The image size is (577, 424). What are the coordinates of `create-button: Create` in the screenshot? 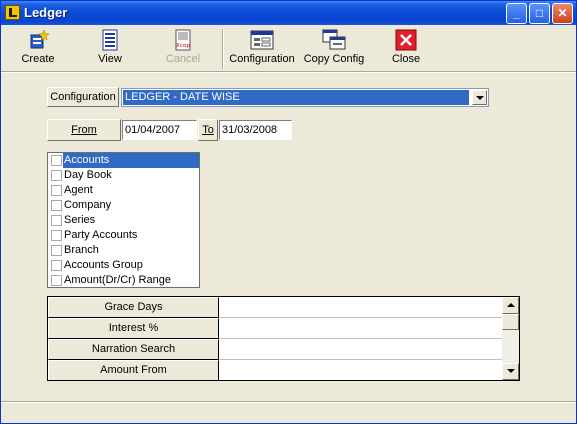 It's located at (38, 47).